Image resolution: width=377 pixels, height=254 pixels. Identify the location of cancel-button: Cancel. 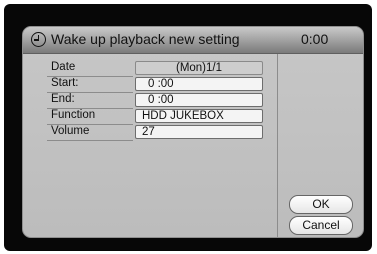
(321, 225).